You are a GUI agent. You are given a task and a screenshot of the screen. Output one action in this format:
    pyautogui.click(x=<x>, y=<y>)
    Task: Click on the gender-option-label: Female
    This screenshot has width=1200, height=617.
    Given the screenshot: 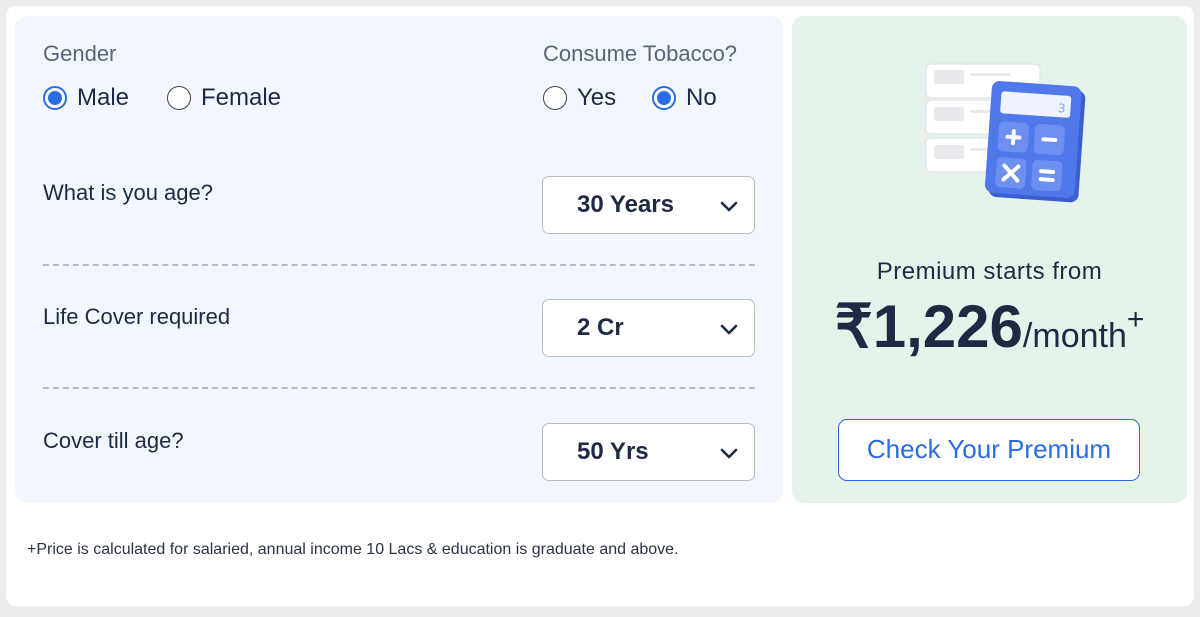 What is the action you would take?
    pyautogui.click(x=241, y=97)
    